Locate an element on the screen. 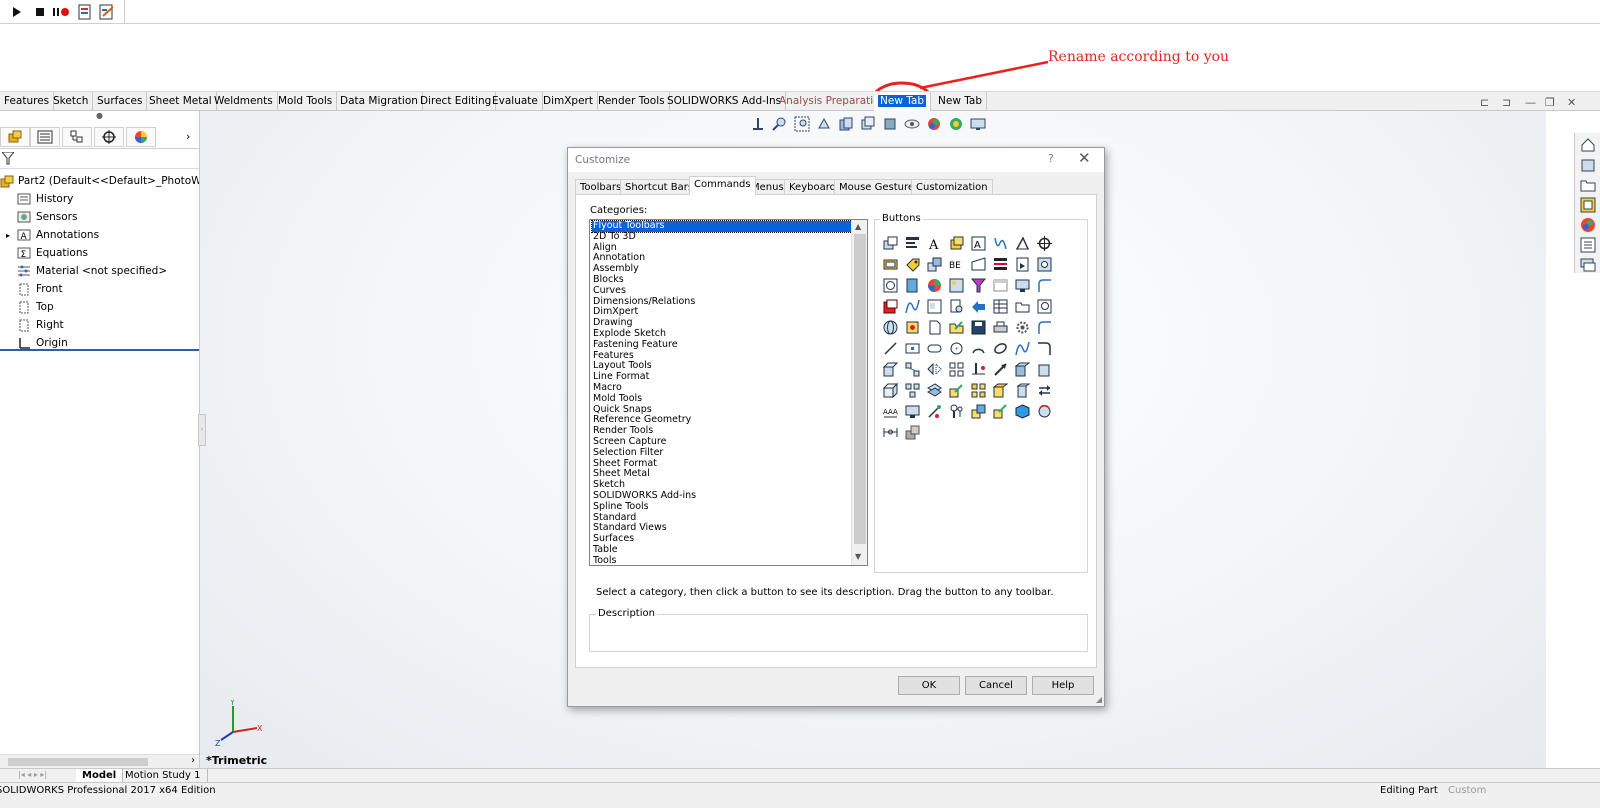 This screenshot has width=1600, height=808. save-icon is located at coordinates (978, 327).